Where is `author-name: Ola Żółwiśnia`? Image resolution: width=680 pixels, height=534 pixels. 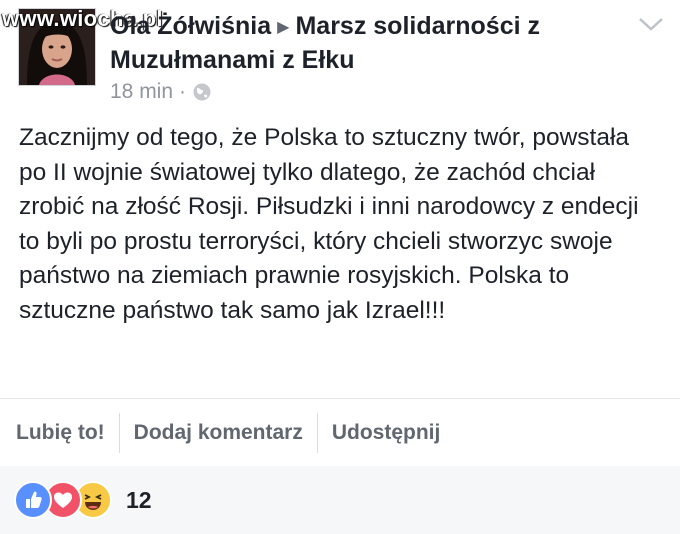
author-name: Ola Żółwiśnia is located at coordinates (190, 26).